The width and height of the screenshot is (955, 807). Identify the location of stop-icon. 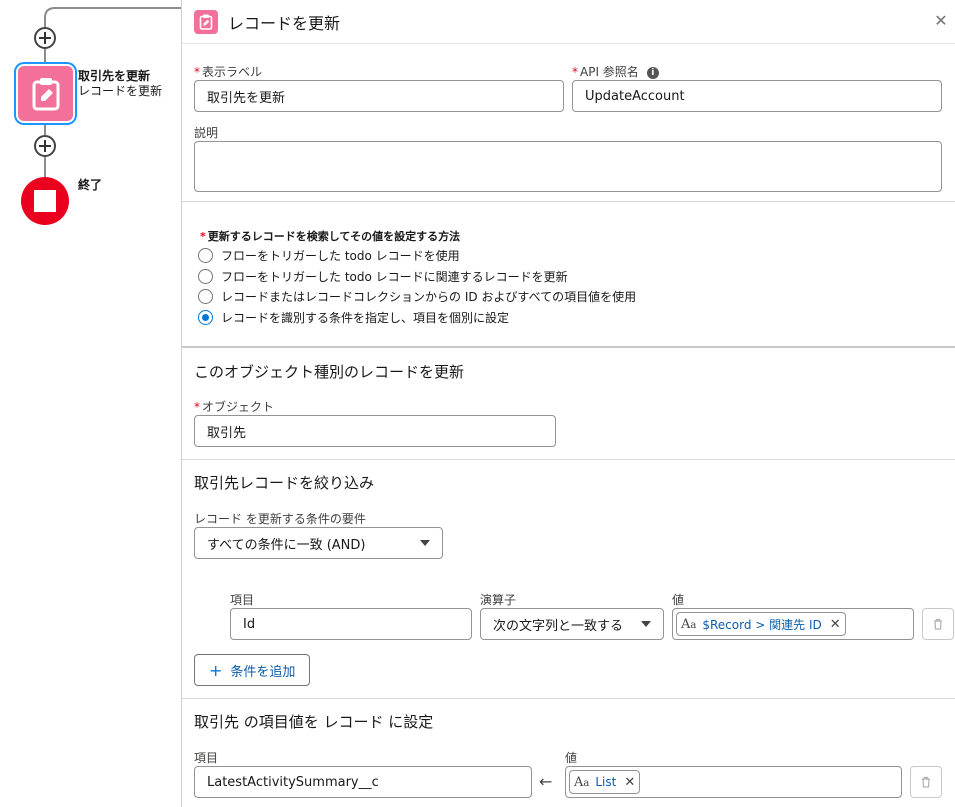
(45, 201).